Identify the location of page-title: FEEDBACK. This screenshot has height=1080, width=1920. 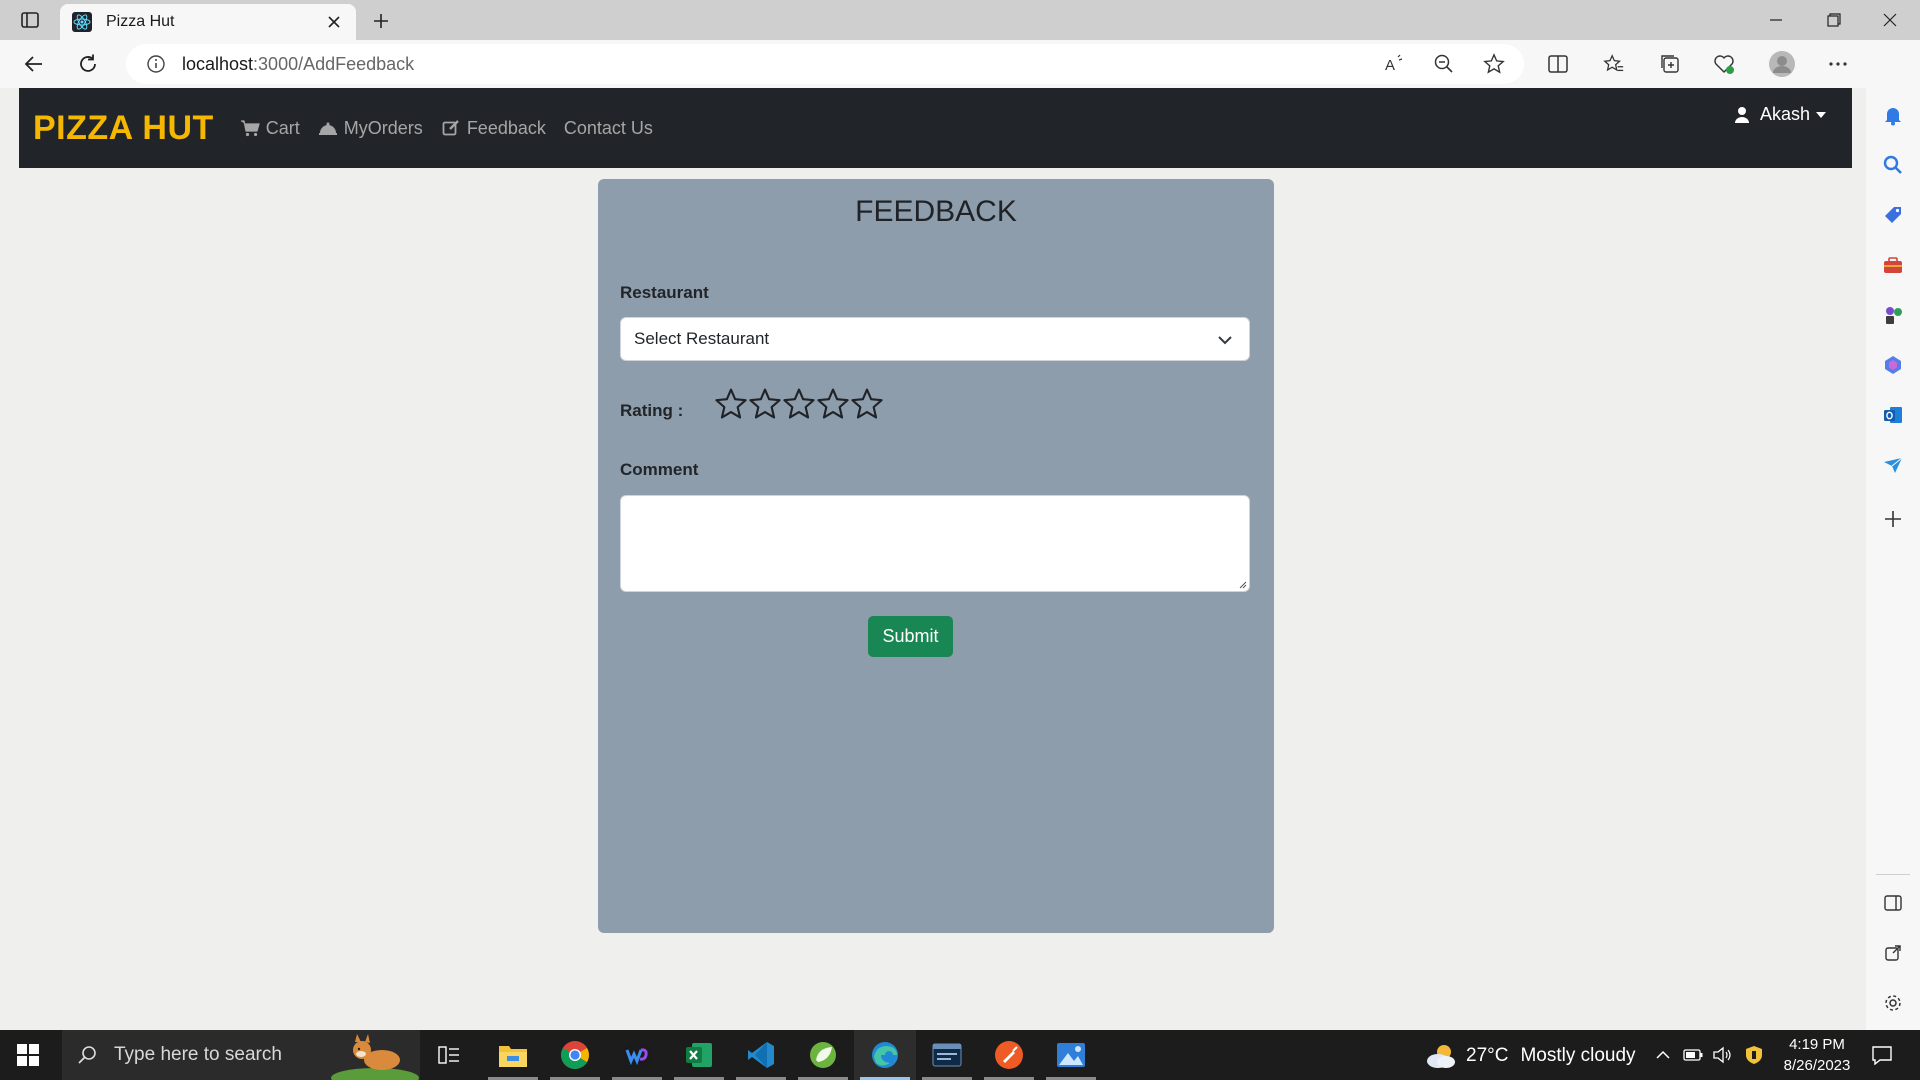
(936, 211).